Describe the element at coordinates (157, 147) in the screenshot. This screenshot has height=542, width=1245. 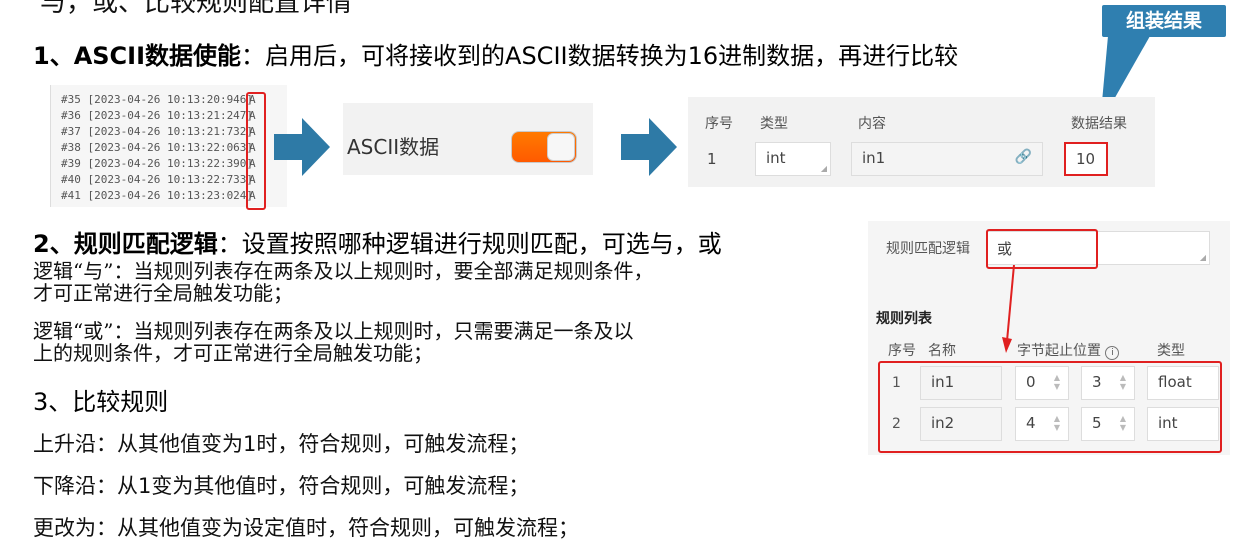
I see `log-line: #38 [2023-04-26 10:13:22:063]` at that location.